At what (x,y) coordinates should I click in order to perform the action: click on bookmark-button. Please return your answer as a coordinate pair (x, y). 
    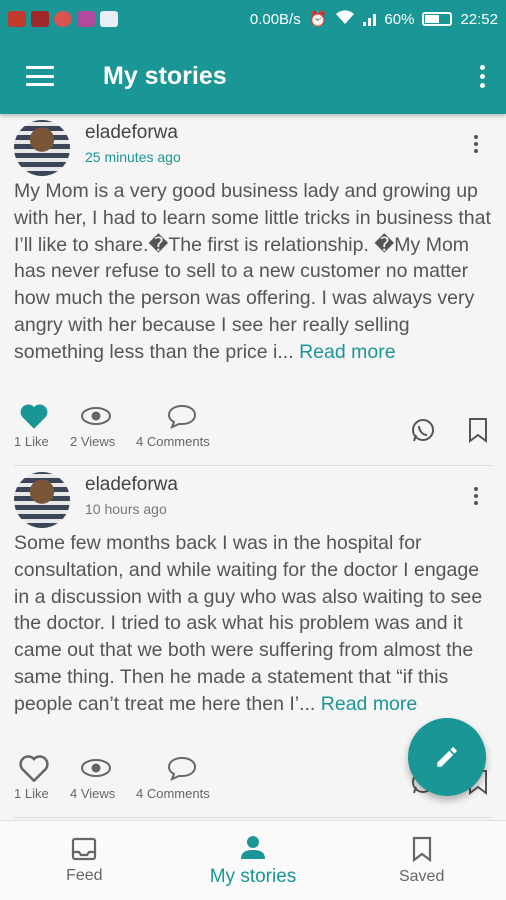
    Looking at the image, I should click on (478, 432).